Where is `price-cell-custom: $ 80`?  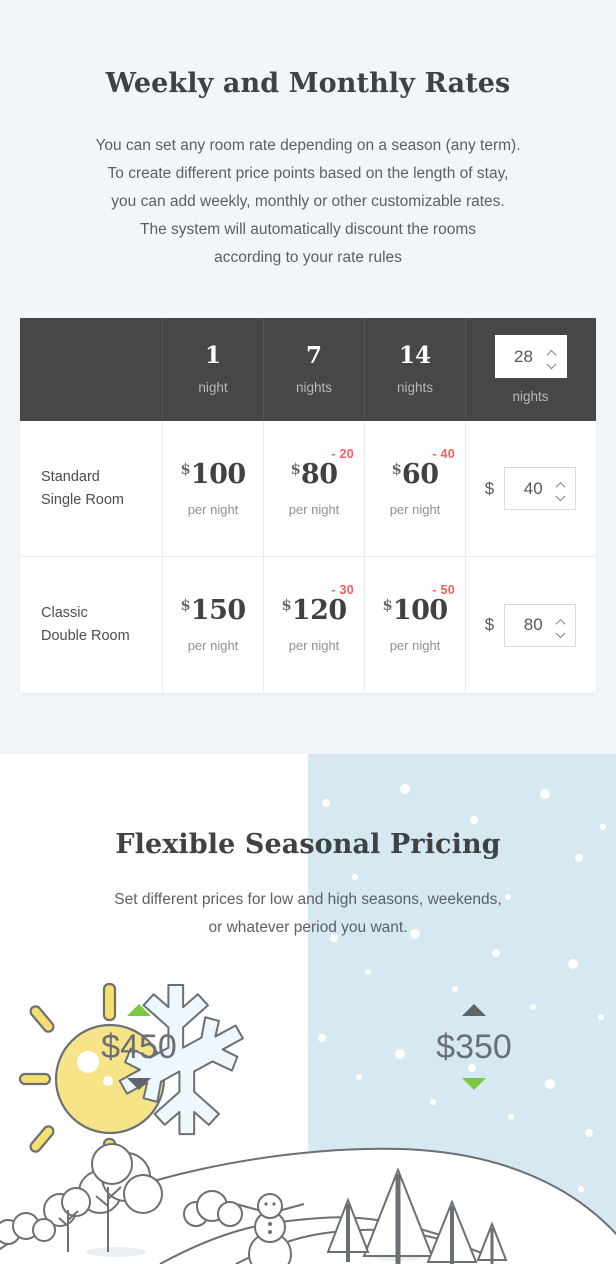
price-cell-custom: $ 80 is located at coordinates (530, 625).